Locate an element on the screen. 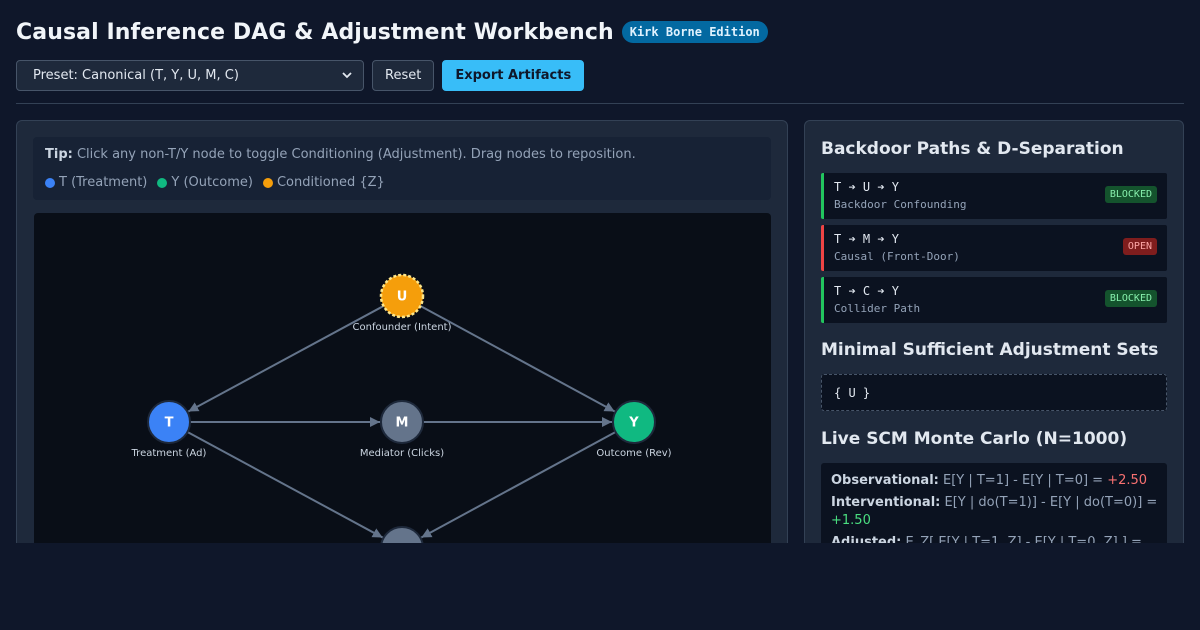 This screenshot has height=630, width=1200. preset-select-value: Preset: Canonical (T, Y, U, M, C) is located at coordinates (136, 75).